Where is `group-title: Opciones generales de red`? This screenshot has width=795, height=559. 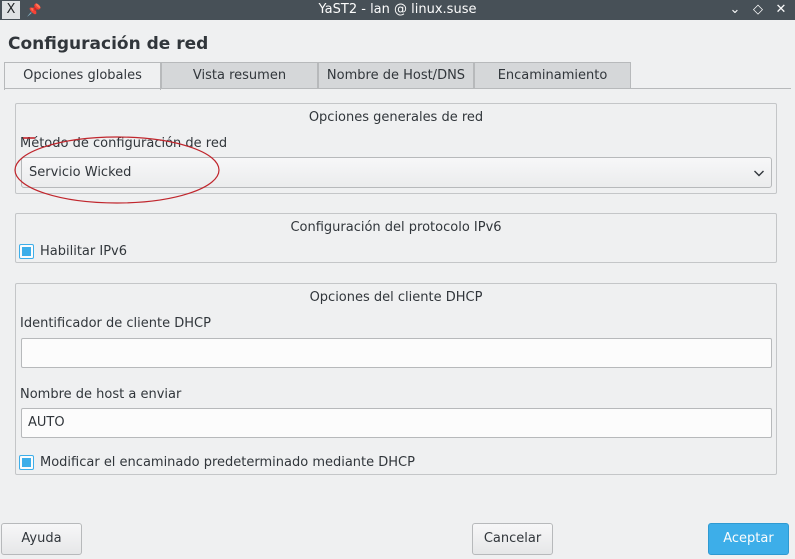
group-title: Opciones generales de red is located at coordinates (396, 117).